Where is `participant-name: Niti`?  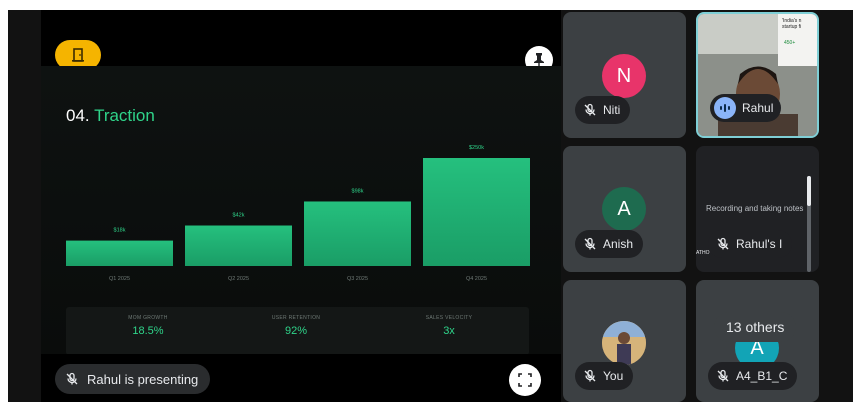 participant-name: Niti is located at coordinates (612, 110).